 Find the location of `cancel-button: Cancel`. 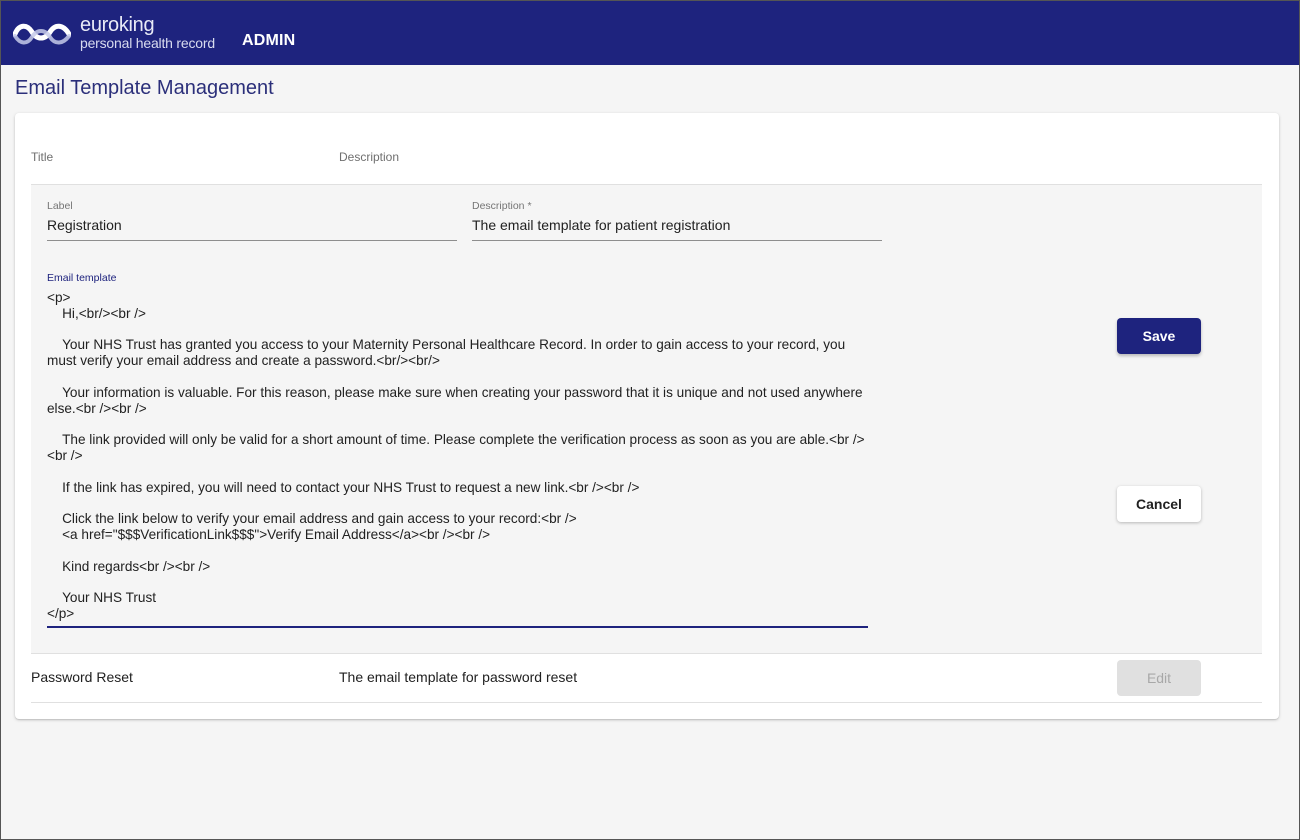

cancel-button: Cancel is located at coordinates (1159, 504).